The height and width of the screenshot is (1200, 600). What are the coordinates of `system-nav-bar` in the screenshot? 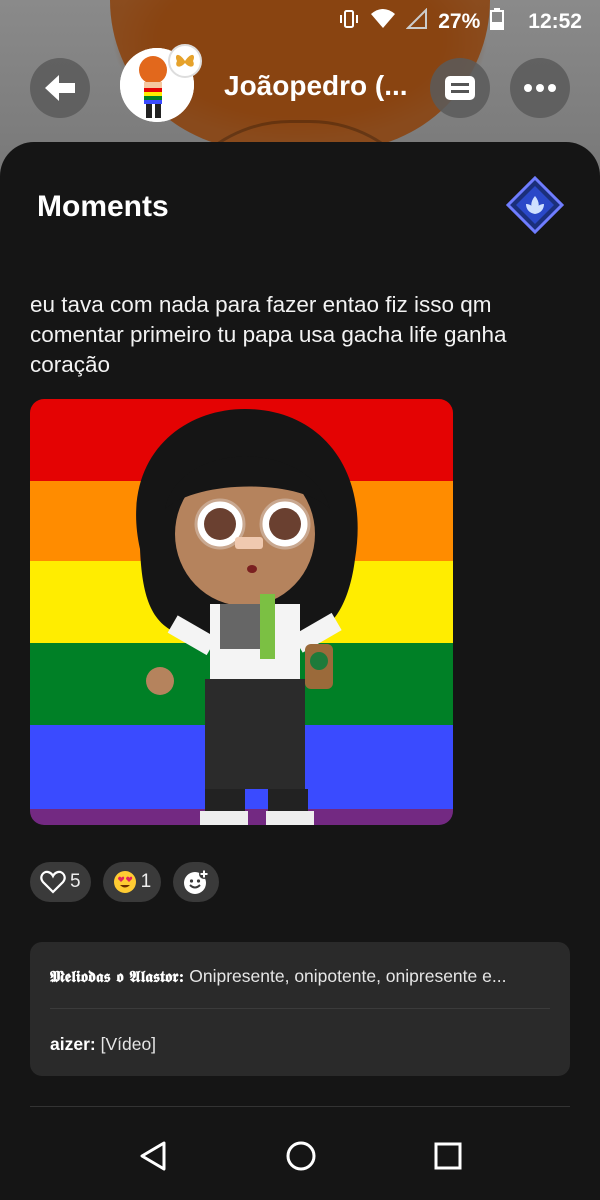 It's located at (300, 1158).